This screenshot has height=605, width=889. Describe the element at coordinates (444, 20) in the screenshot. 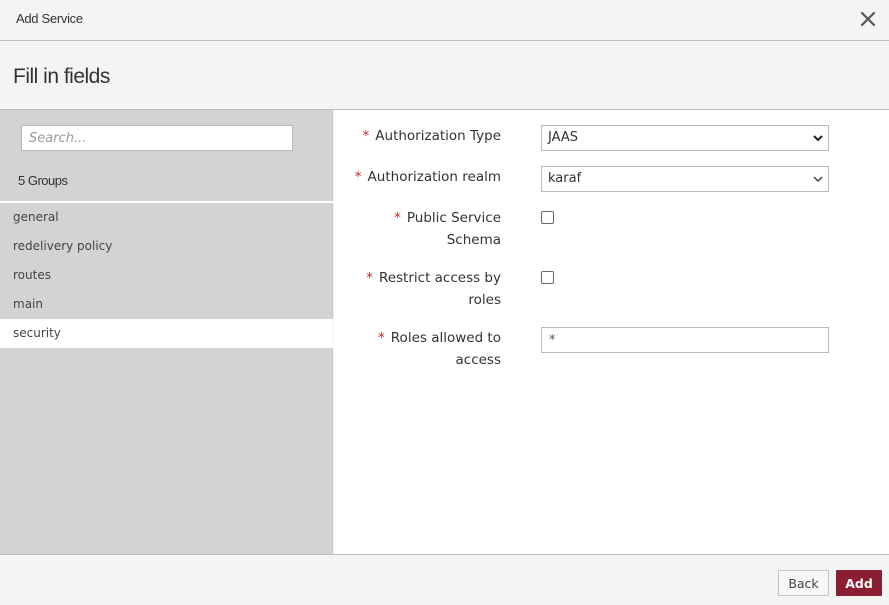

I see `dialog-titlebar: Add Service` at that location.